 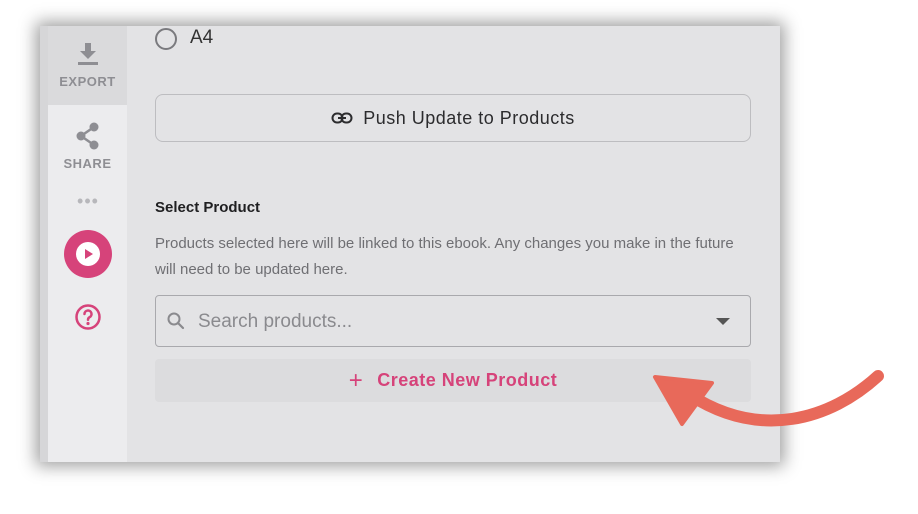 What do you see at coordinates (356, 380) in the screenshot?
I see `plus-icon: +` at bounding box center [356, 380].